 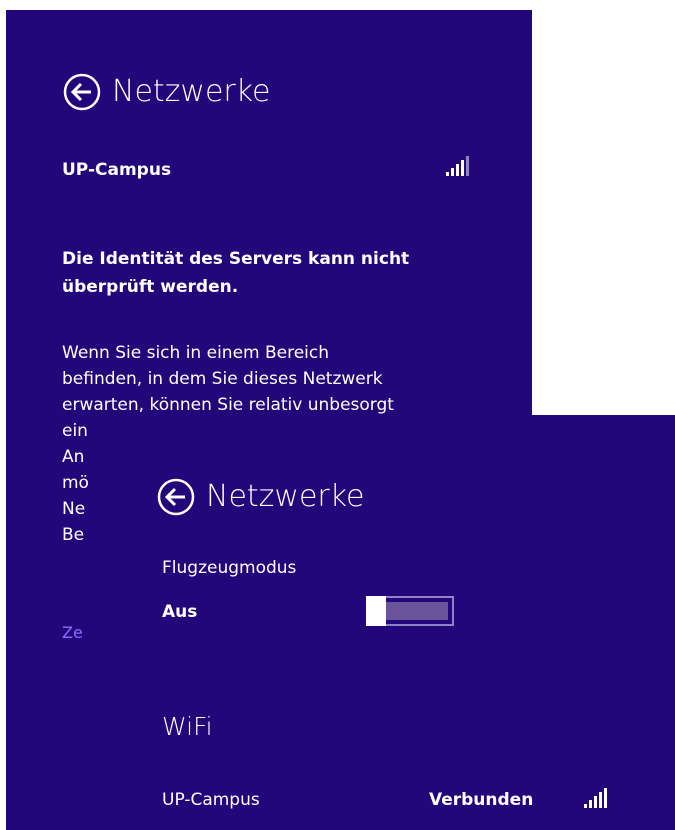 I want to click on airplane-mode-toggle, so click(x=410, y=611).